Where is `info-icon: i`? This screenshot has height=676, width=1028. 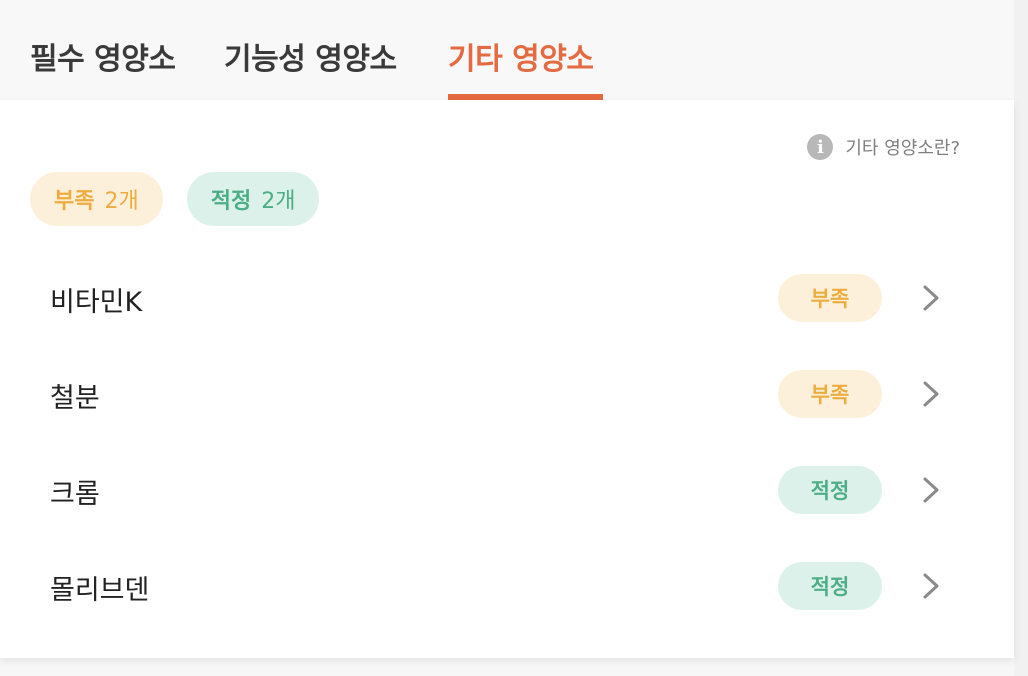 info-icon: i is located at coordinates (820, 147).